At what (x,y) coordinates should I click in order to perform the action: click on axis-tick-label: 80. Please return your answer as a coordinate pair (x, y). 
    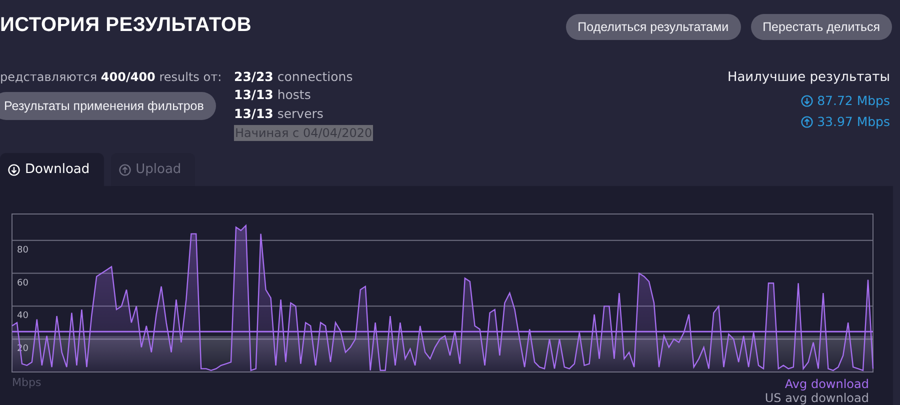
    Looking at the image, I should click on (22, 250).